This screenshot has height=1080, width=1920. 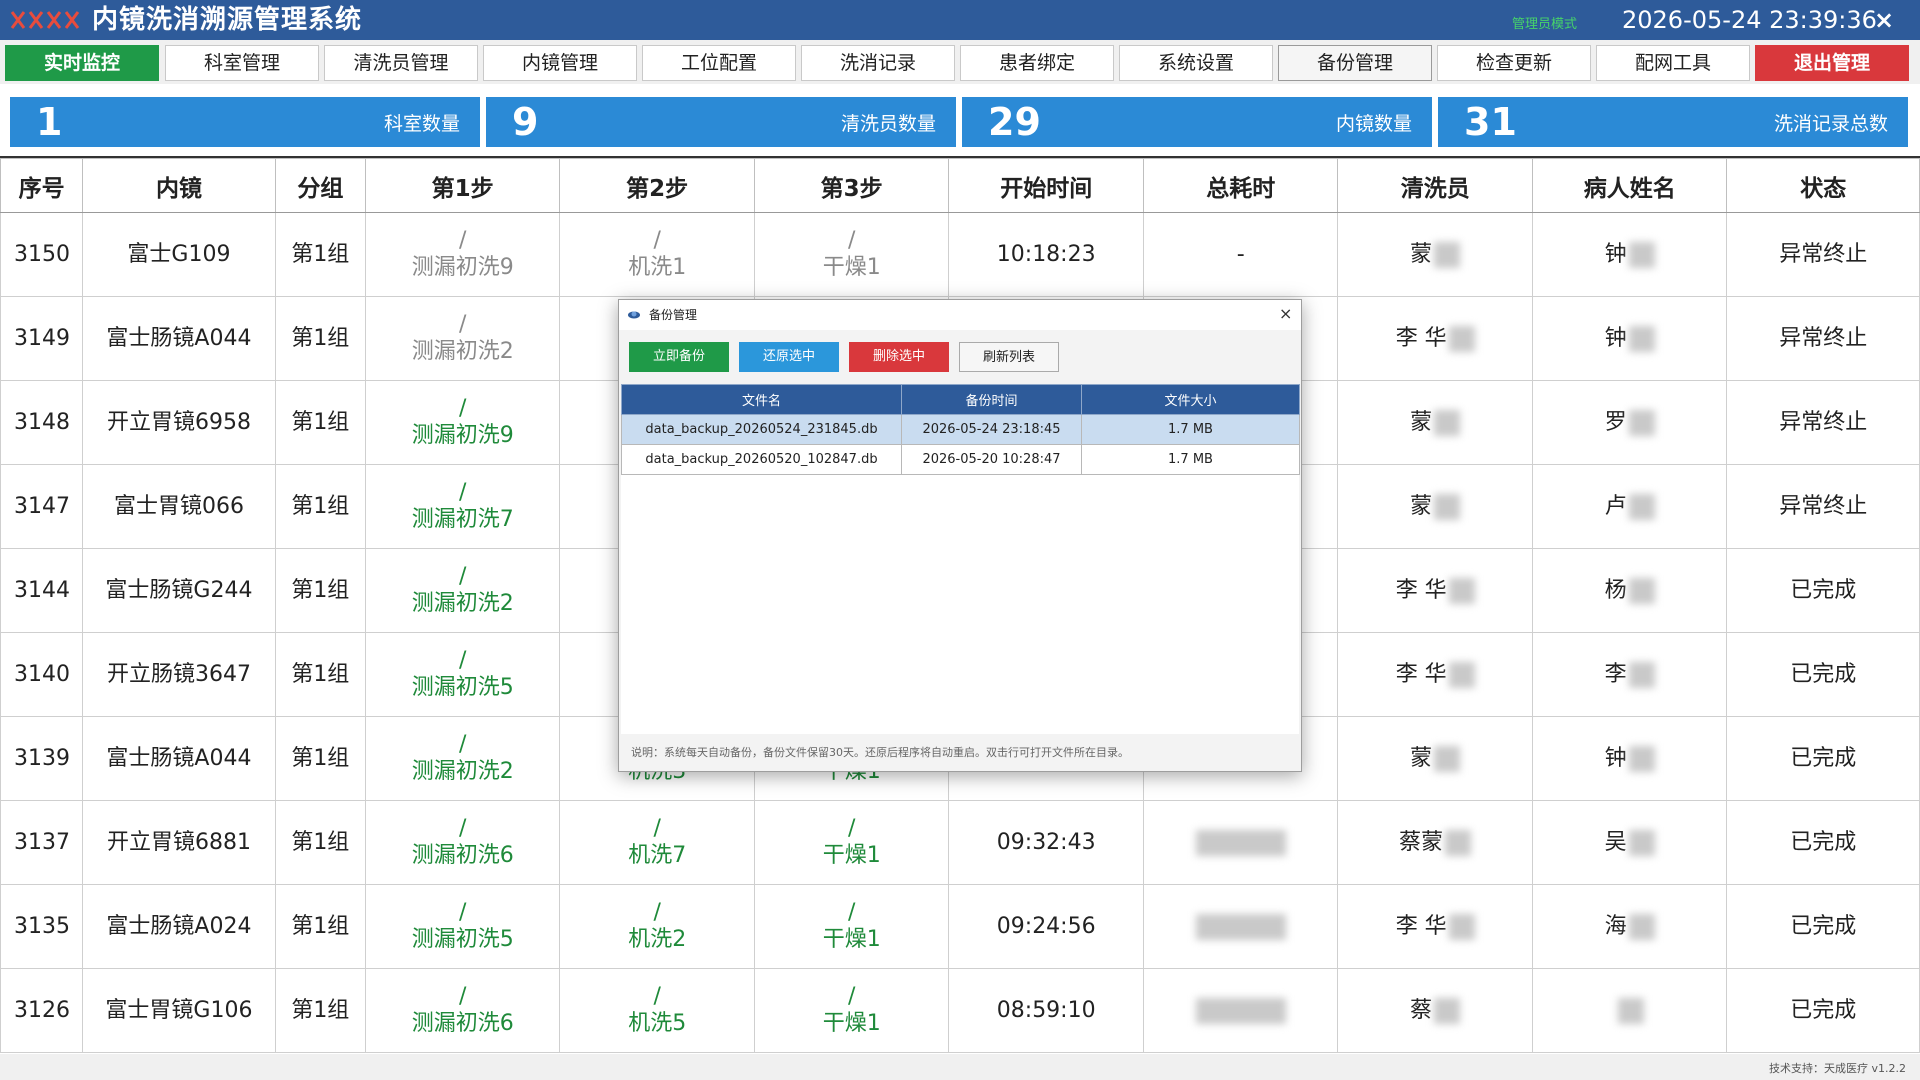 What do you see at coordinates (1240, 842) in the screenshot?
I see `total-duration` at bounding box center [1240, 842].